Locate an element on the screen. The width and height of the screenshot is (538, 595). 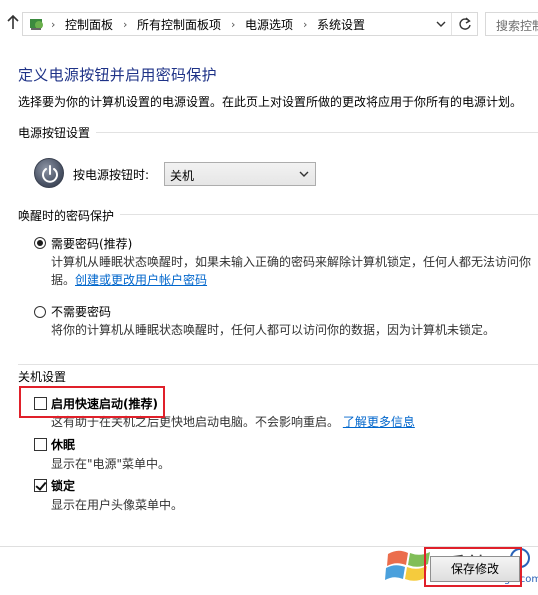
hibernate-checkbox is located at coordinates (40, 444).